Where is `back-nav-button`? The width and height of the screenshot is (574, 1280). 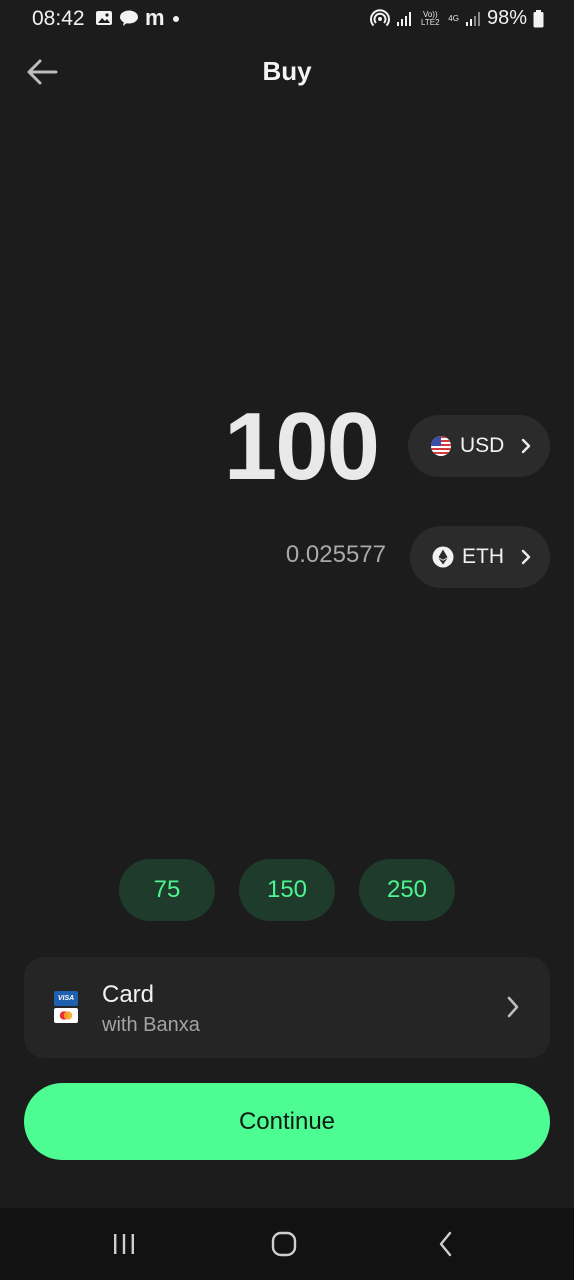 back-nav-button is located at coordinates (446, 1244).